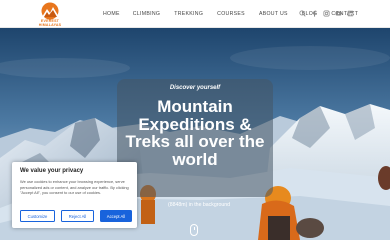 This screenshot has height=240, width=390. I want to click on hero-kicker: Discover yourself, so click(195, 88).